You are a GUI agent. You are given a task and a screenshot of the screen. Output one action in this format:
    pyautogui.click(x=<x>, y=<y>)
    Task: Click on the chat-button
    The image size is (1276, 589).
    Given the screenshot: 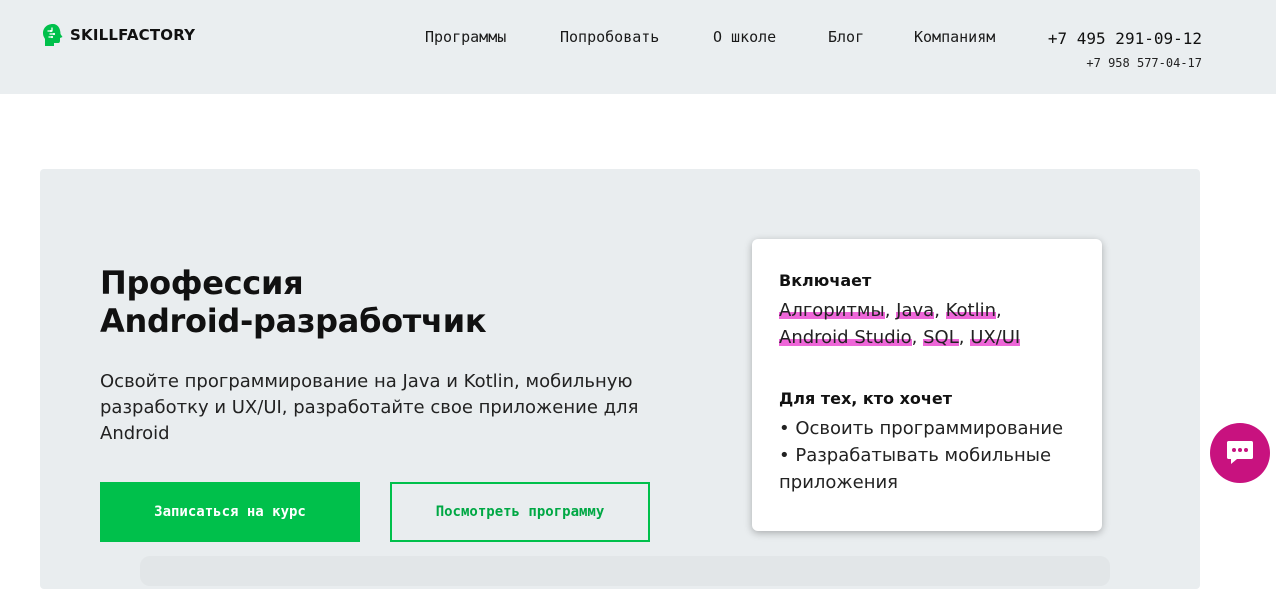 What is the action you would take?
    pyautogui.click(x=1240, y=453)
    